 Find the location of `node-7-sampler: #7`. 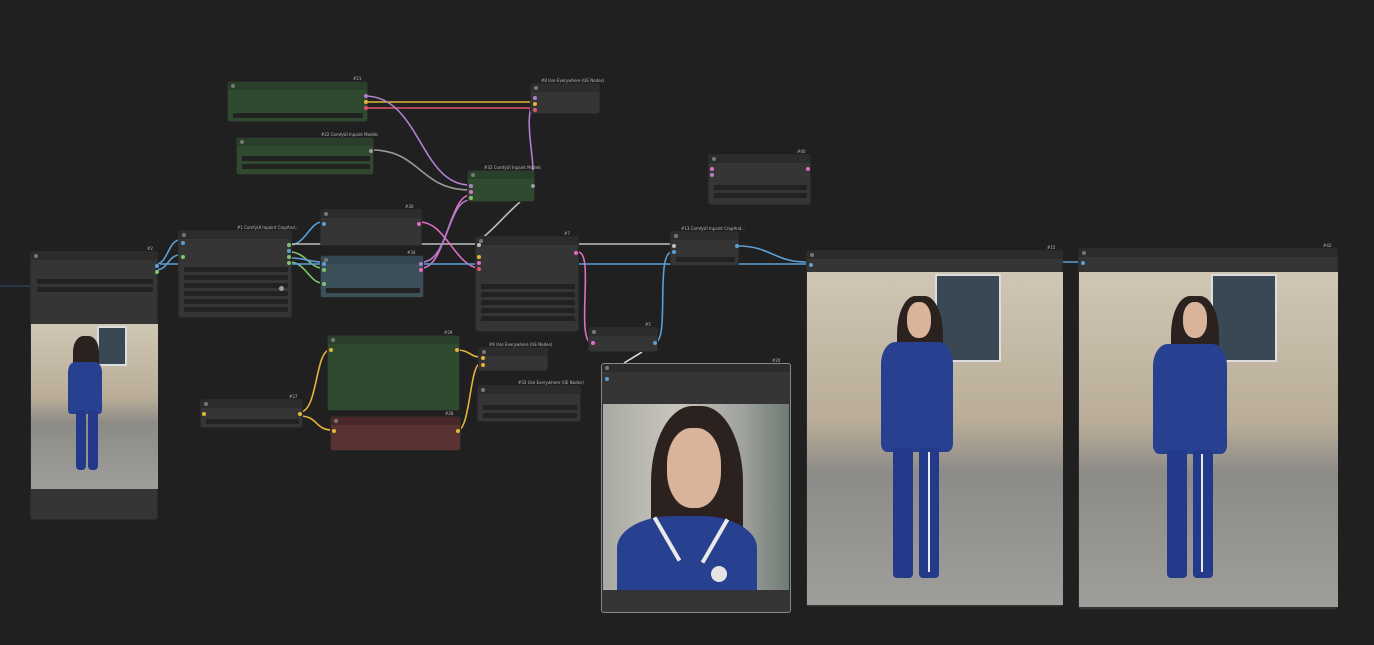

node-7-sampler: #7 is located at coordinates (527, 281).